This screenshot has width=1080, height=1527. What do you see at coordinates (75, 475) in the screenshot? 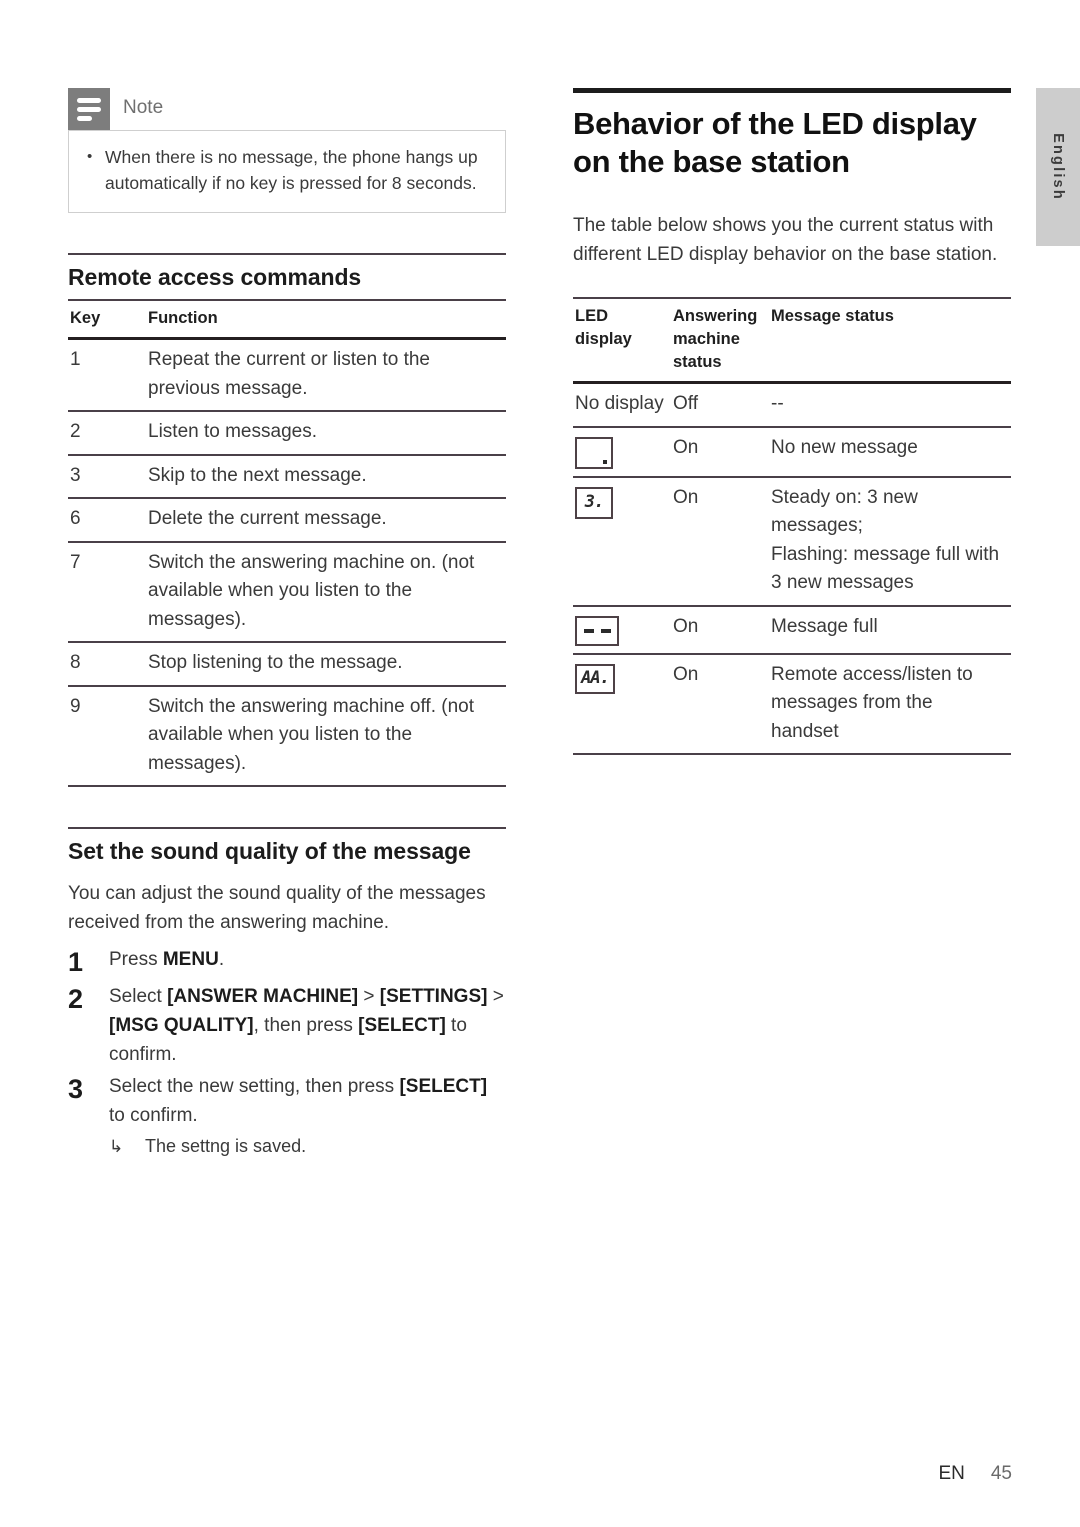
I see `cell-key: 3` at bounding box center [75, 475].